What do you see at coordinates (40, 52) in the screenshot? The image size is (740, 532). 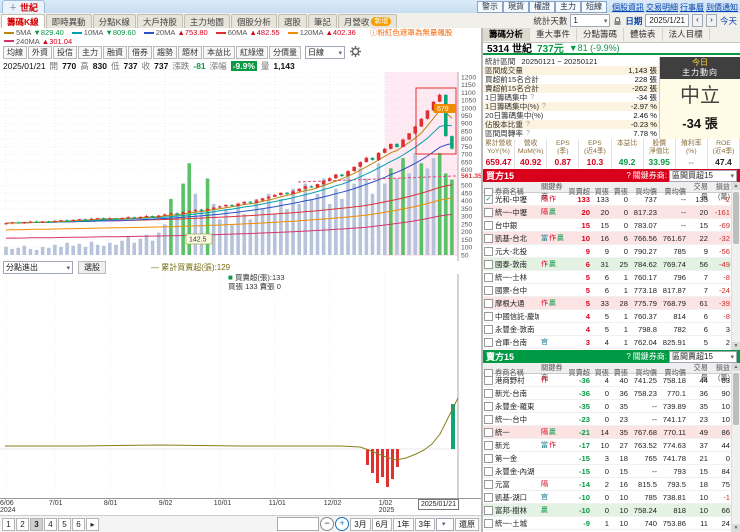 I see `chart-toggle-外資: 外資` at bounding box center [40, 52].